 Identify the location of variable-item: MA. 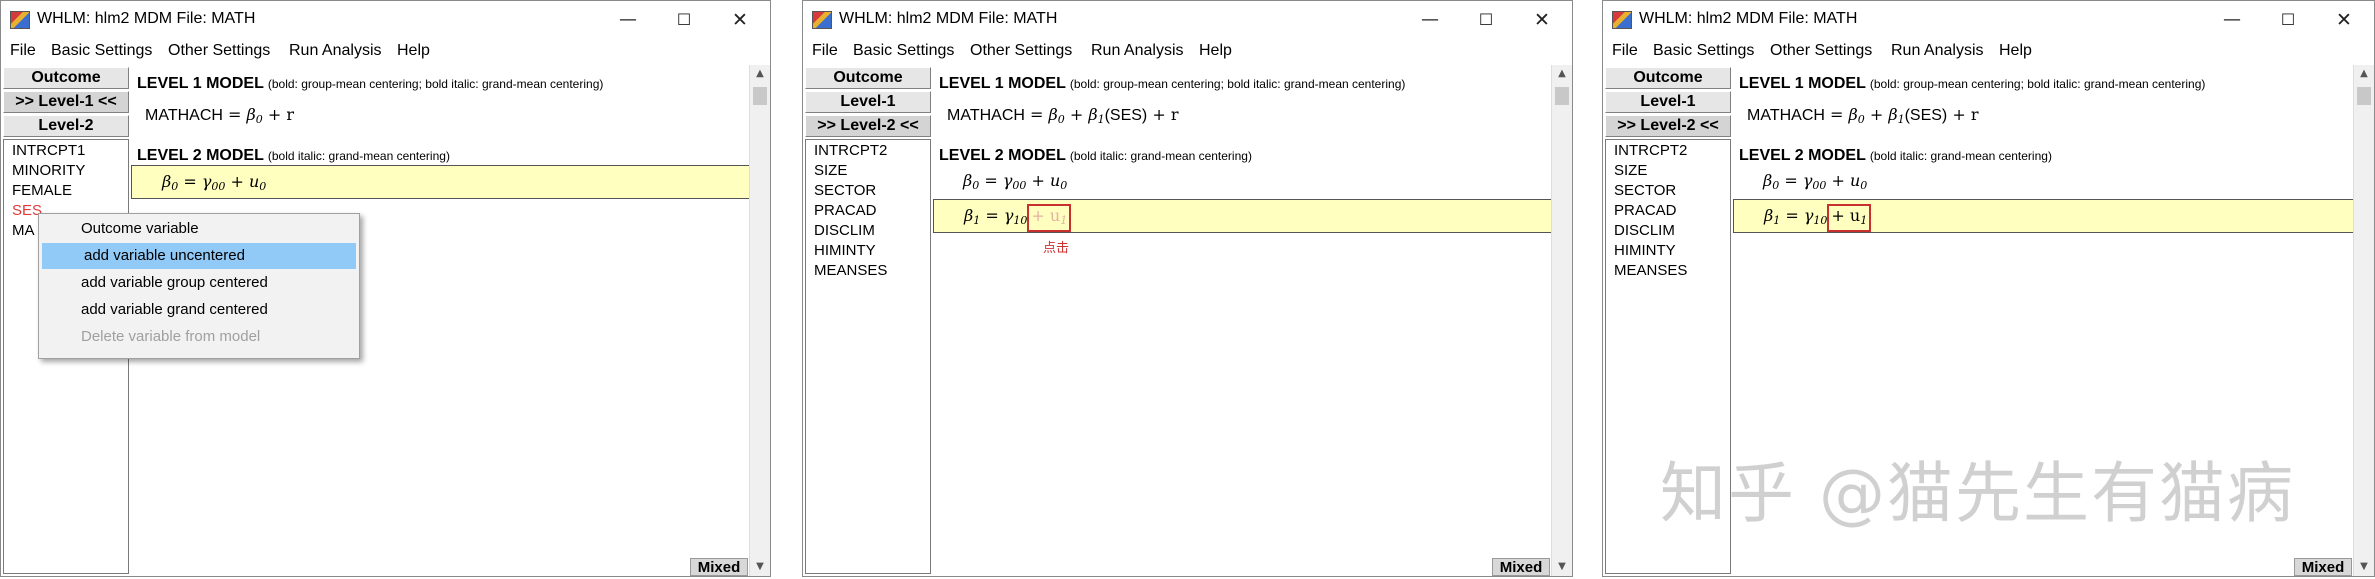
(23, 230).